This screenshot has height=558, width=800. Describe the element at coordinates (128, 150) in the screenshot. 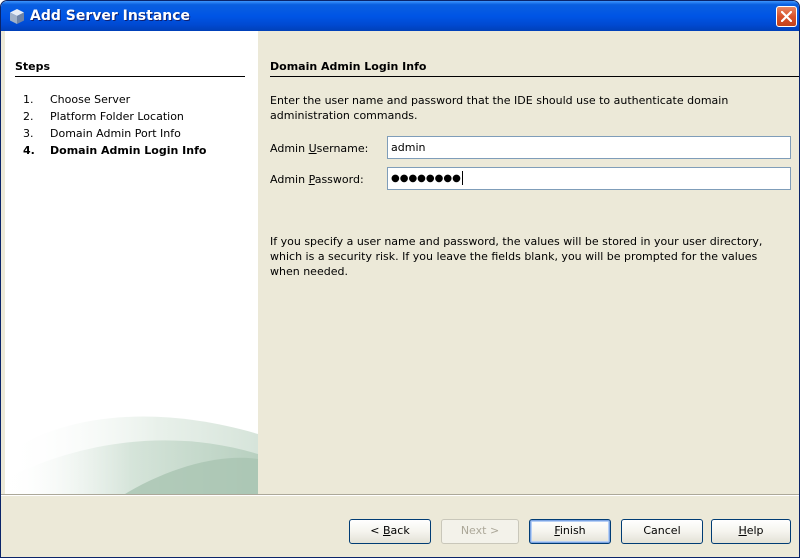

I see `step-label: Domain Admin Login Info` at that location.